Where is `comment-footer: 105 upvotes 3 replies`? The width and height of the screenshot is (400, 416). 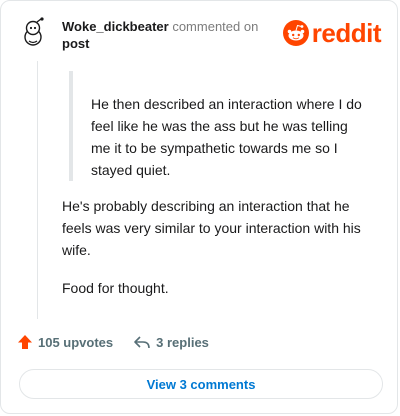
comment-footer: 105 upvotes 3 replies is located at coordinates (113, 342).